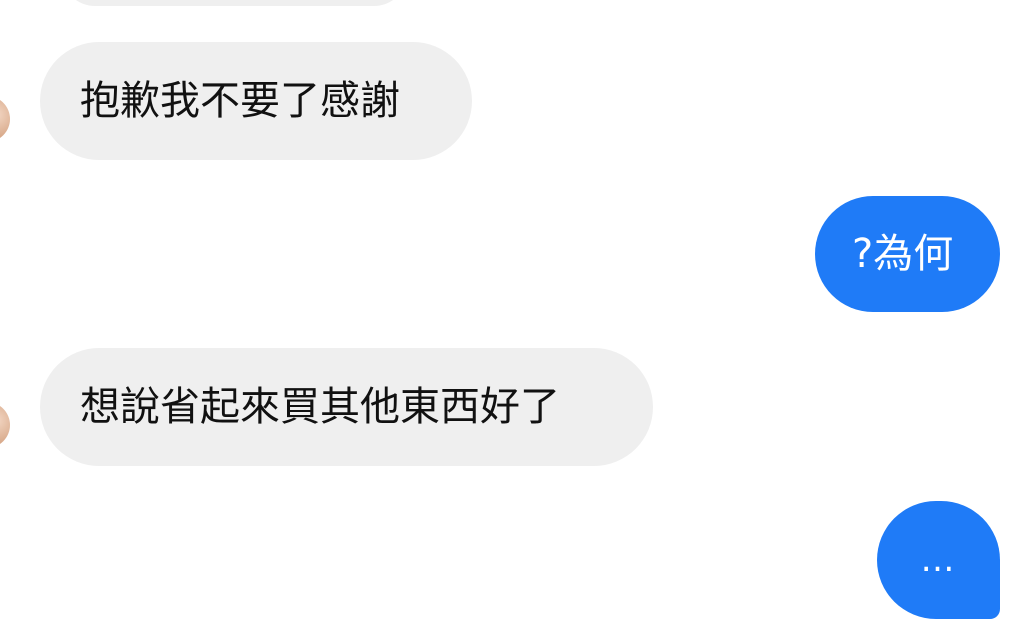 This screenshot has width=1024, height=622. Describe the element at coordinates (240, 101) in the screenshot. I see `message-text: 抱歉我不要了感謝` at that location.